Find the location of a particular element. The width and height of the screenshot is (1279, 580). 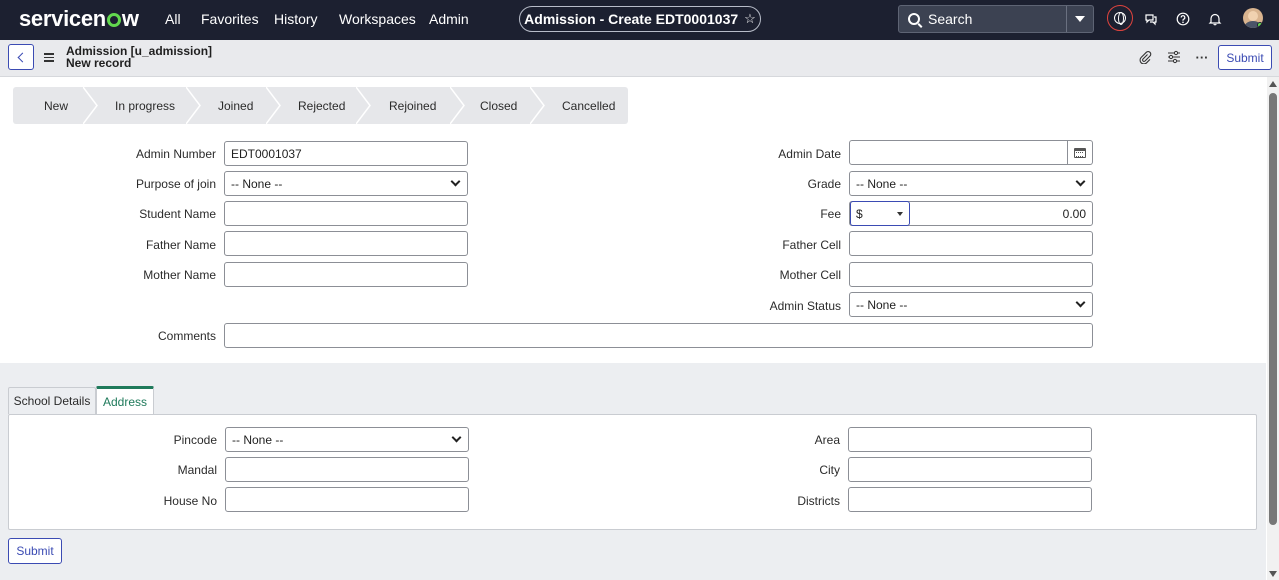

record-title: Admission [u_admission] New record is located at coordinates (139, 57).